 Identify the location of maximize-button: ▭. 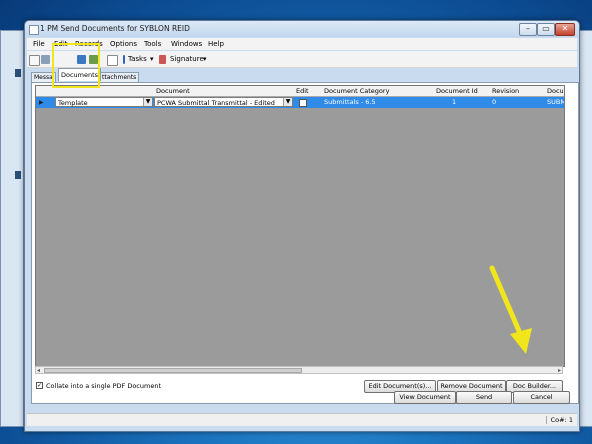
(546, 29).